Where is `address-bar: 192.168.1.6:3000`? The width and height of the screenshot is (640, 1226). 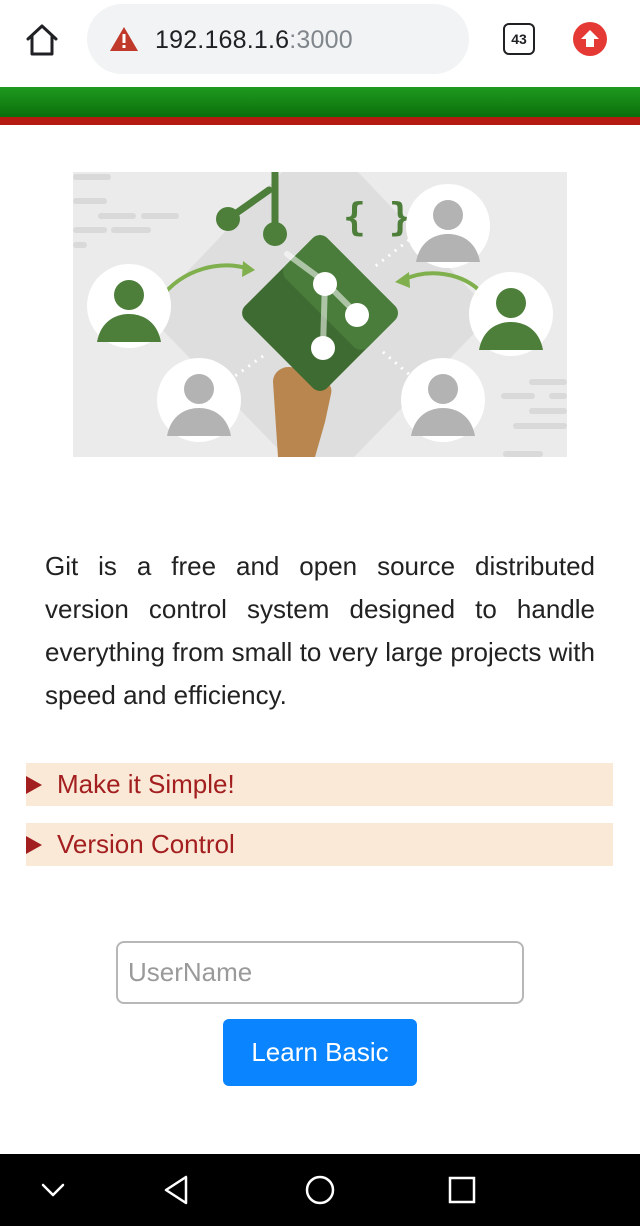 address-bar: 192.168.1.6:3000 is located at coordinates (278, 39).